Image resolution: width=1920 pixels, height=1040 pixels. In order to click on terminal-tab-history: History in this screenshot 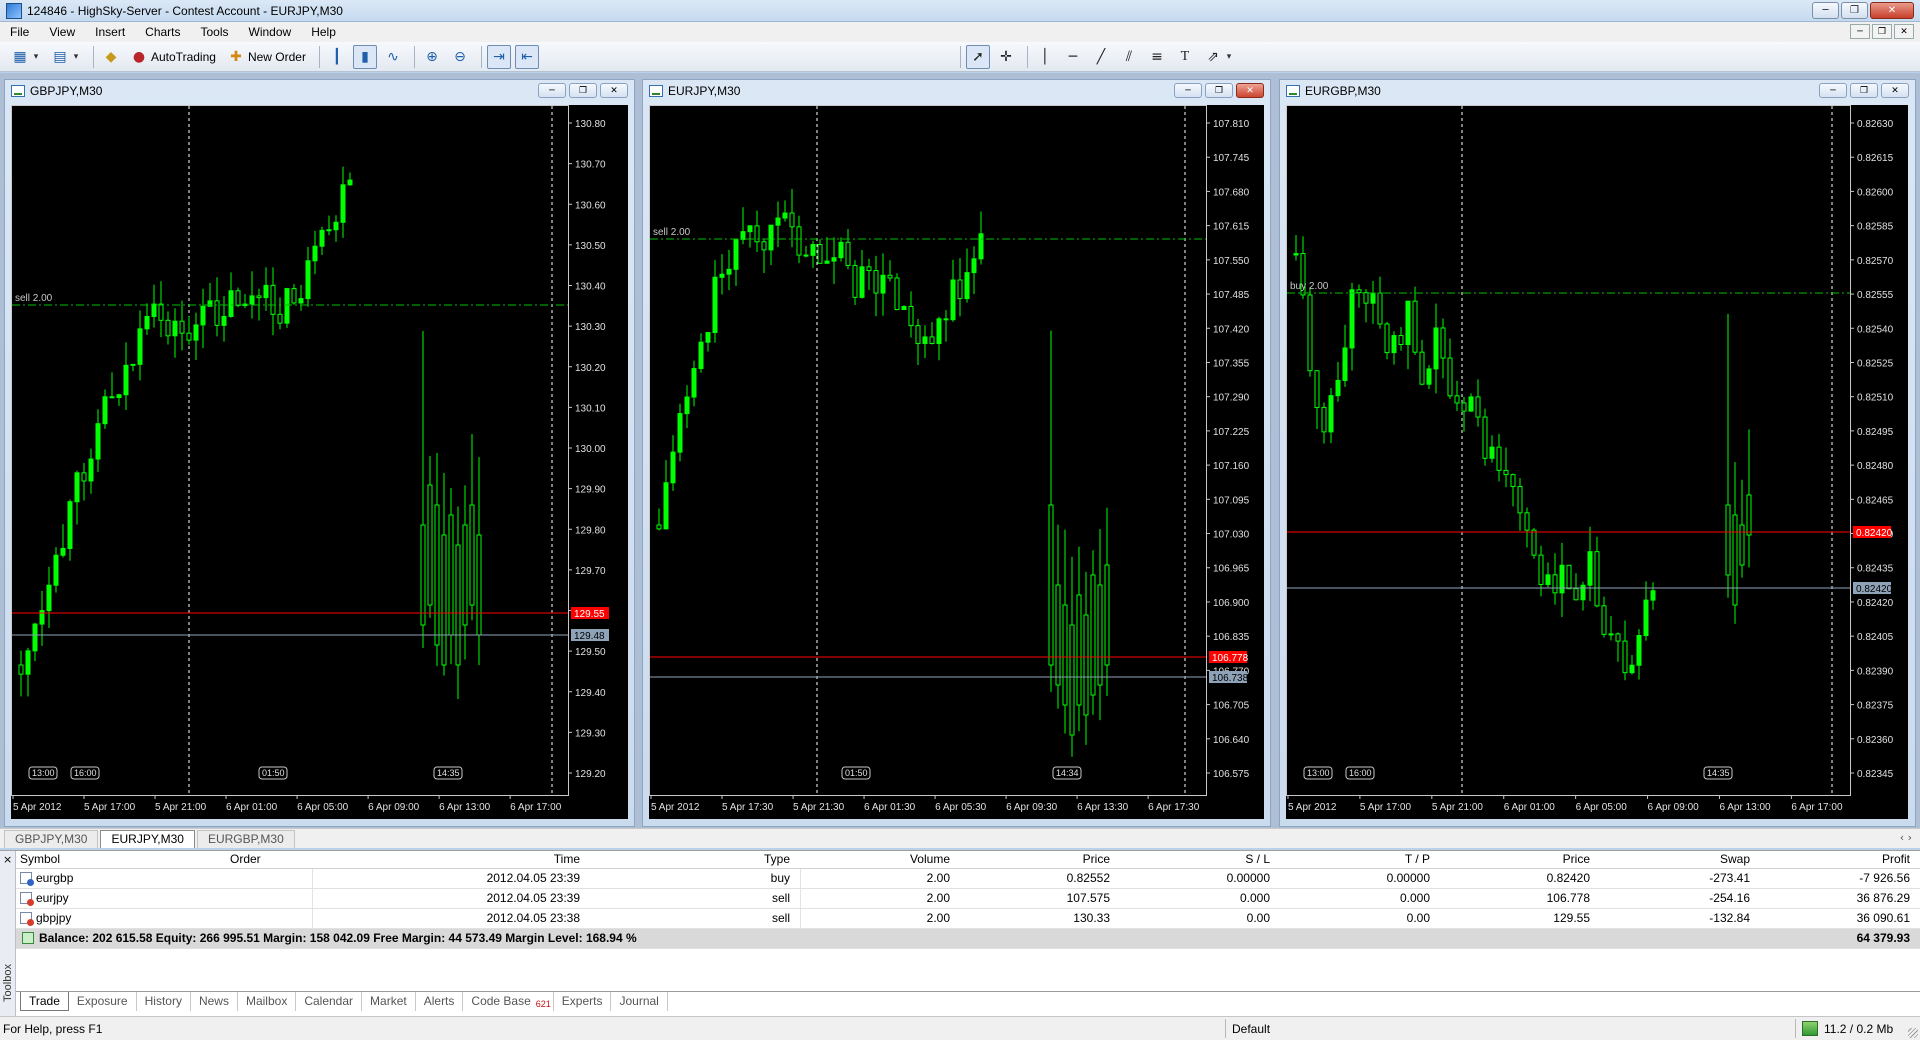, I will do `click(164, 1001)`.